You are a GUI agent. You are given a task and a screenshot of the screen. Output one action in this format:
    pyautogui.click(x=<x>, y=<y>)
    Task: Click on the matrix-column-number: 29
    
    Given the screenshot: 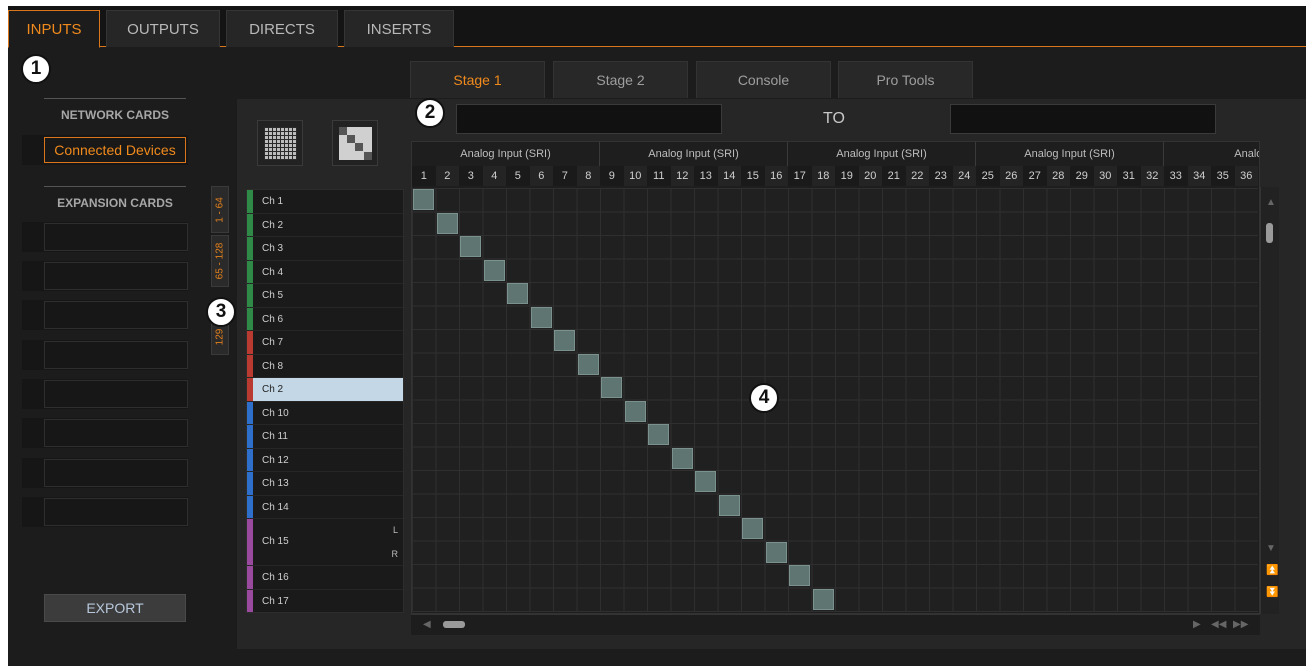 What is the action you would take?
    pyautogui.click(x=1082, y=176)
    